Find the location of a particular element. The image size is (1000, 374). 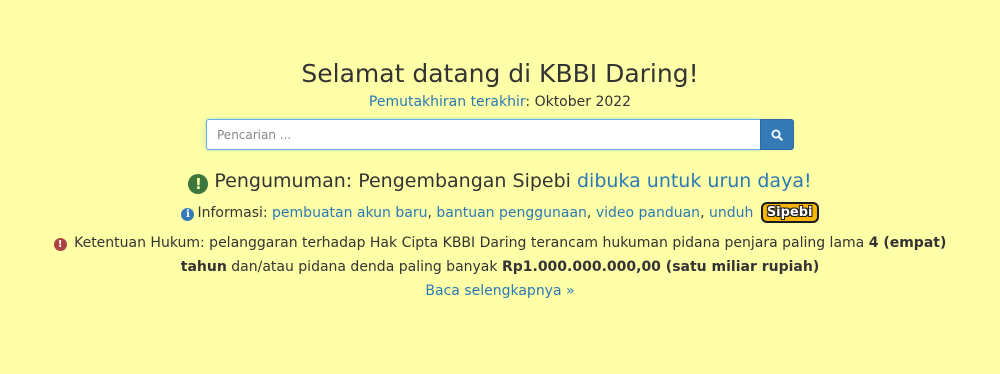

last-updated-value: Oktober 2022 is located at coordinates (583, 102).